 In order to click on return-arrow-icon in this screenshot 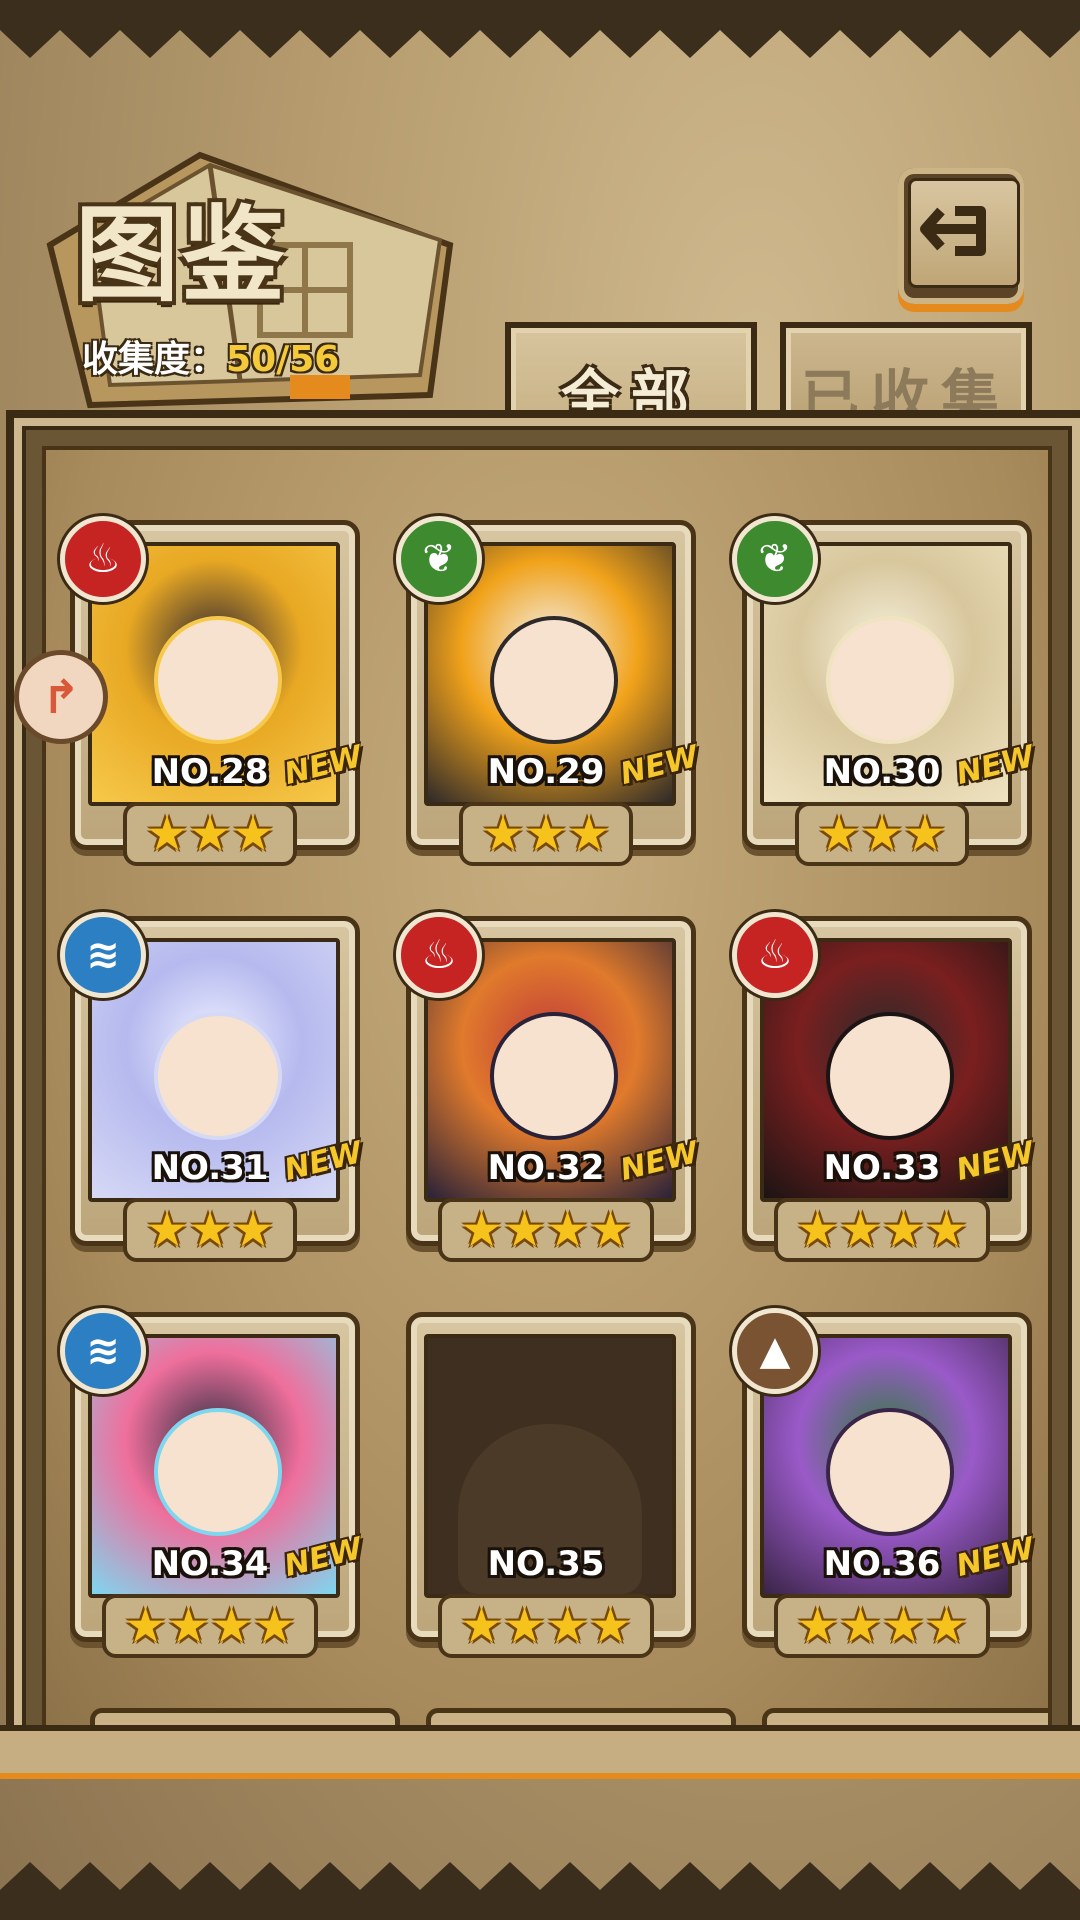, I will do `click(953, 231)`.